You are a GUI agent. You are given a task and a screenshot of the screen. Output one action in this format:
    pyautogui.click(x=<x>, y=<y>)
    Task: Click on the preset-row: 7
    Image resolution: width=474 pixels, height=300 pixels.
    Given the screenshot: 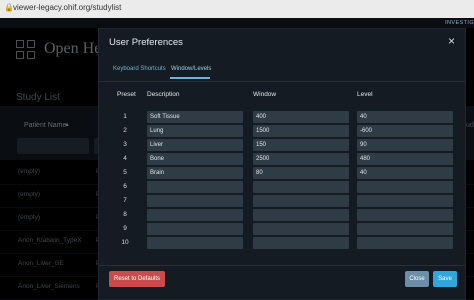 What is the action you would take?
    pyautogui.click(x=283, y=201)
    